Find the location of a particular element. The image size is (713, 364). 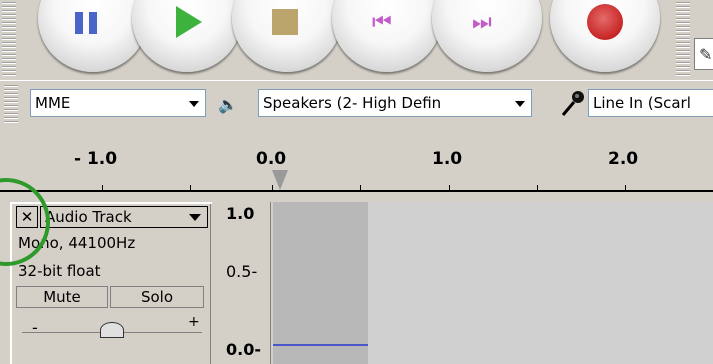

play-icon is located at coordinates (189, 22).